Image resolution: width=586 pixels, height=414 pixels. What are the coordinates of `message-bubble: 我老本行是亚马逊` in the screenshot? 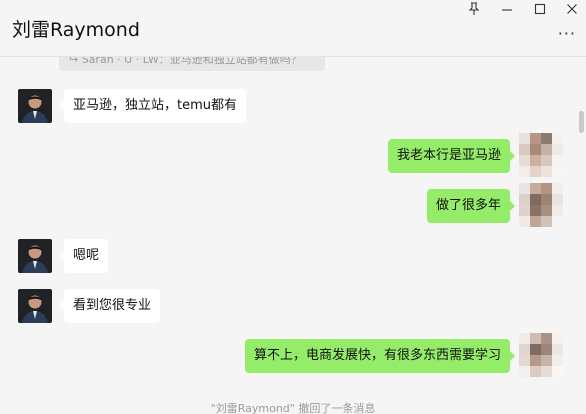 It's located at (451, 156).